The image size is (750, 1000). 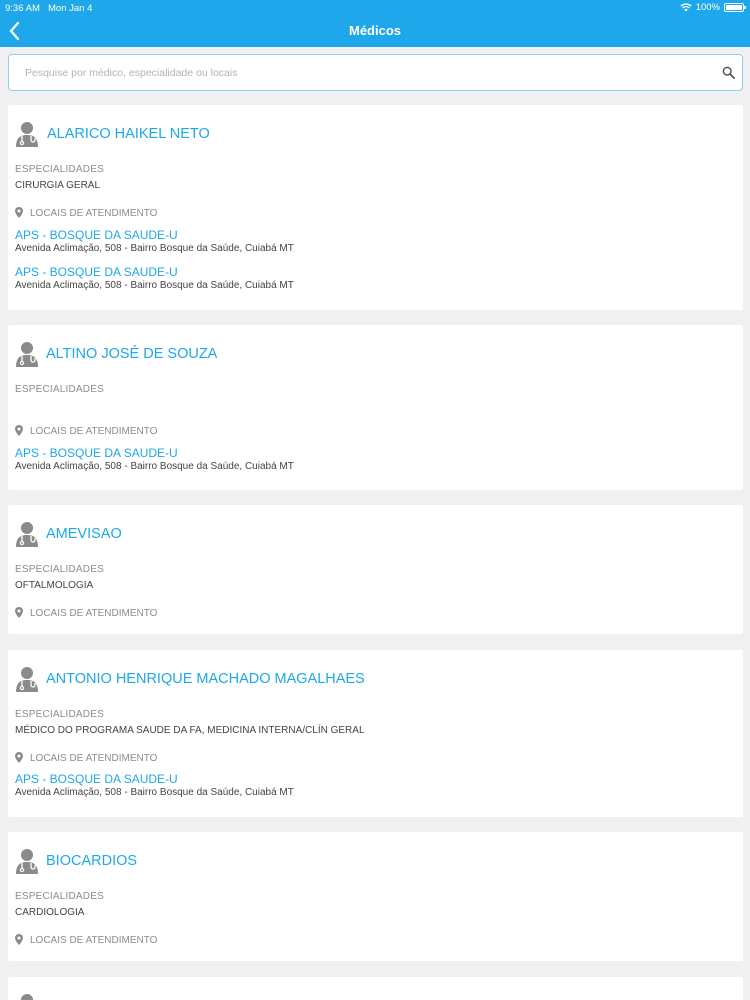 I want to click on battery-percent: 100%, so click(x=707, y=7).